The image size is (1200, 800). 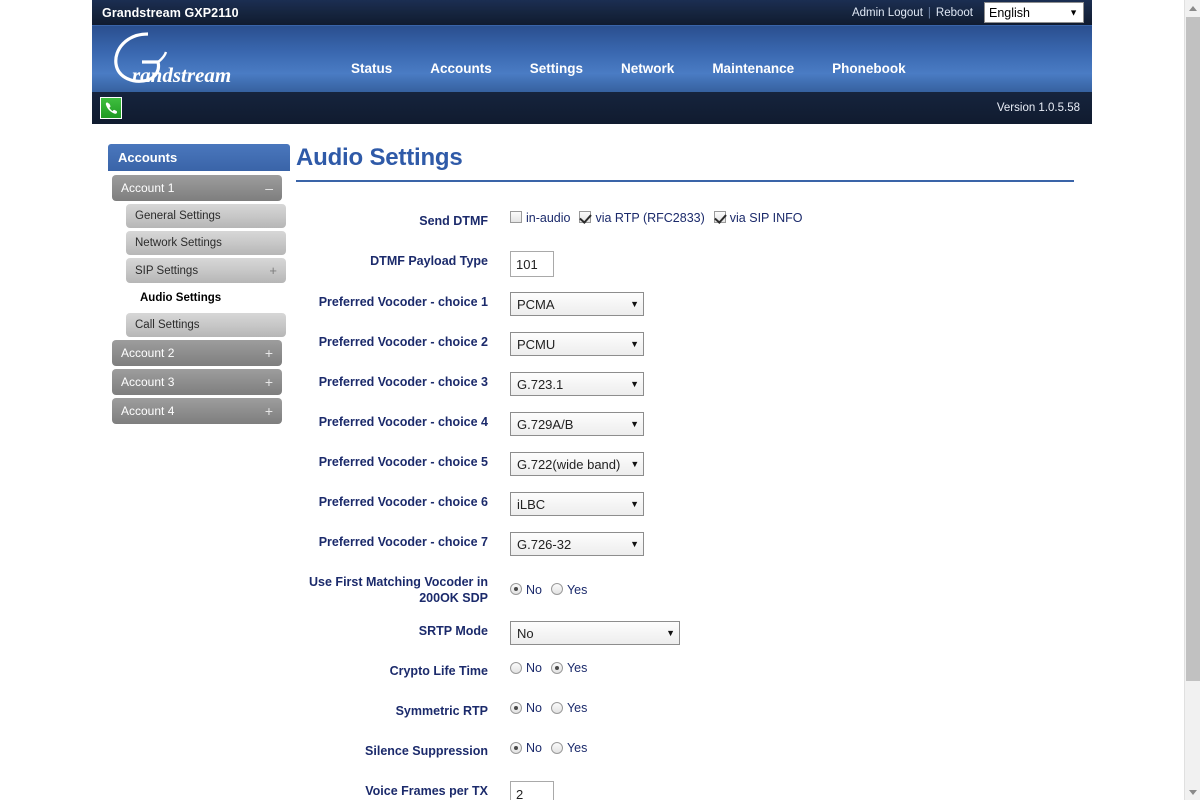 What do you see at coordinates (536, 344) in the screenshot?
I see `select-value: PCMU` at bounding box center [536, 344].